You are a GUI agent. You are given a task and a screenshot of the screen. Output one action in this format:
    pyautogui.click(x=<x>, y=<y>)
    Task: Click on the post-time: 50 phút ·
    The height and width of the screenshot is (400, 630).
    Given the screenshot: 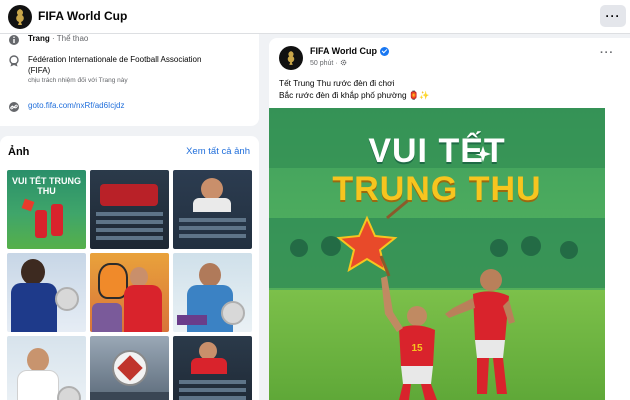 What is the action you would take?
    pyautogui.click(x=324, y=63)
    